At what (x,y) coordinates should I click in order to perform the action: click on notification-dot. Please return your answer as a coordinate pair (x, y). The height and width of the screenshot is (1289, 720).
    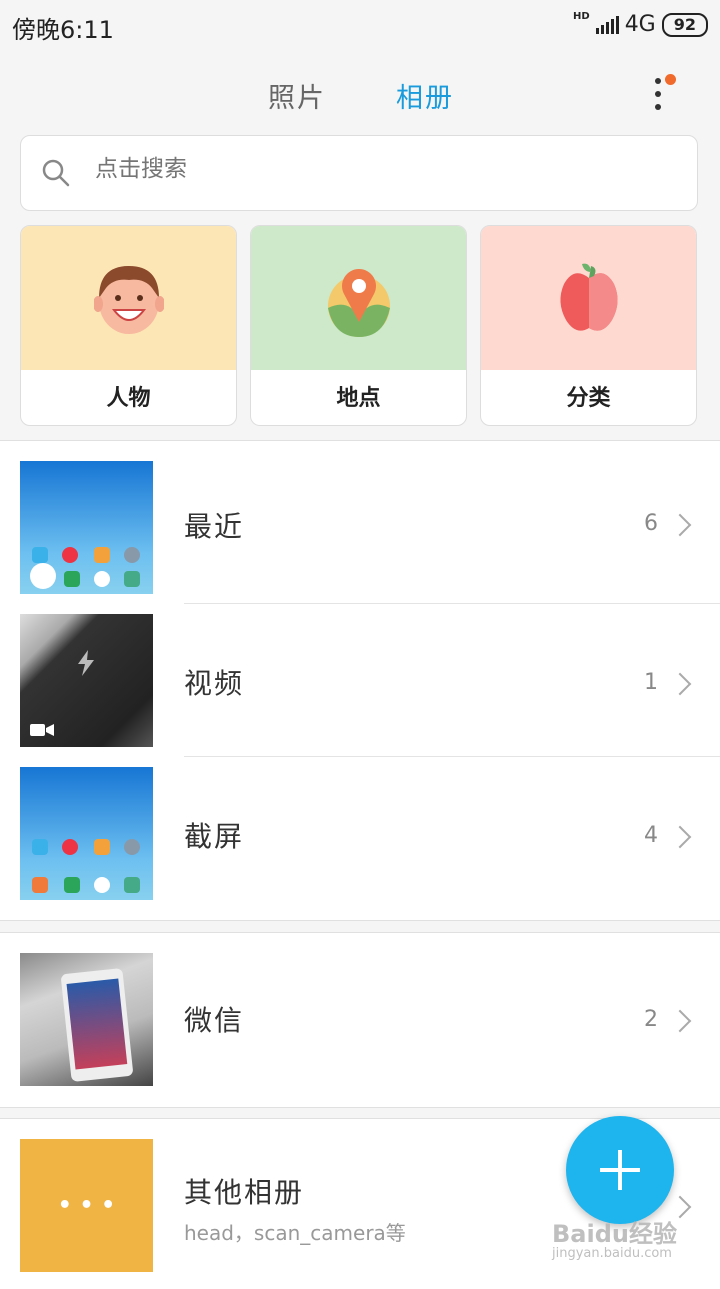
    Looking at the image, I should click on (670, 79).